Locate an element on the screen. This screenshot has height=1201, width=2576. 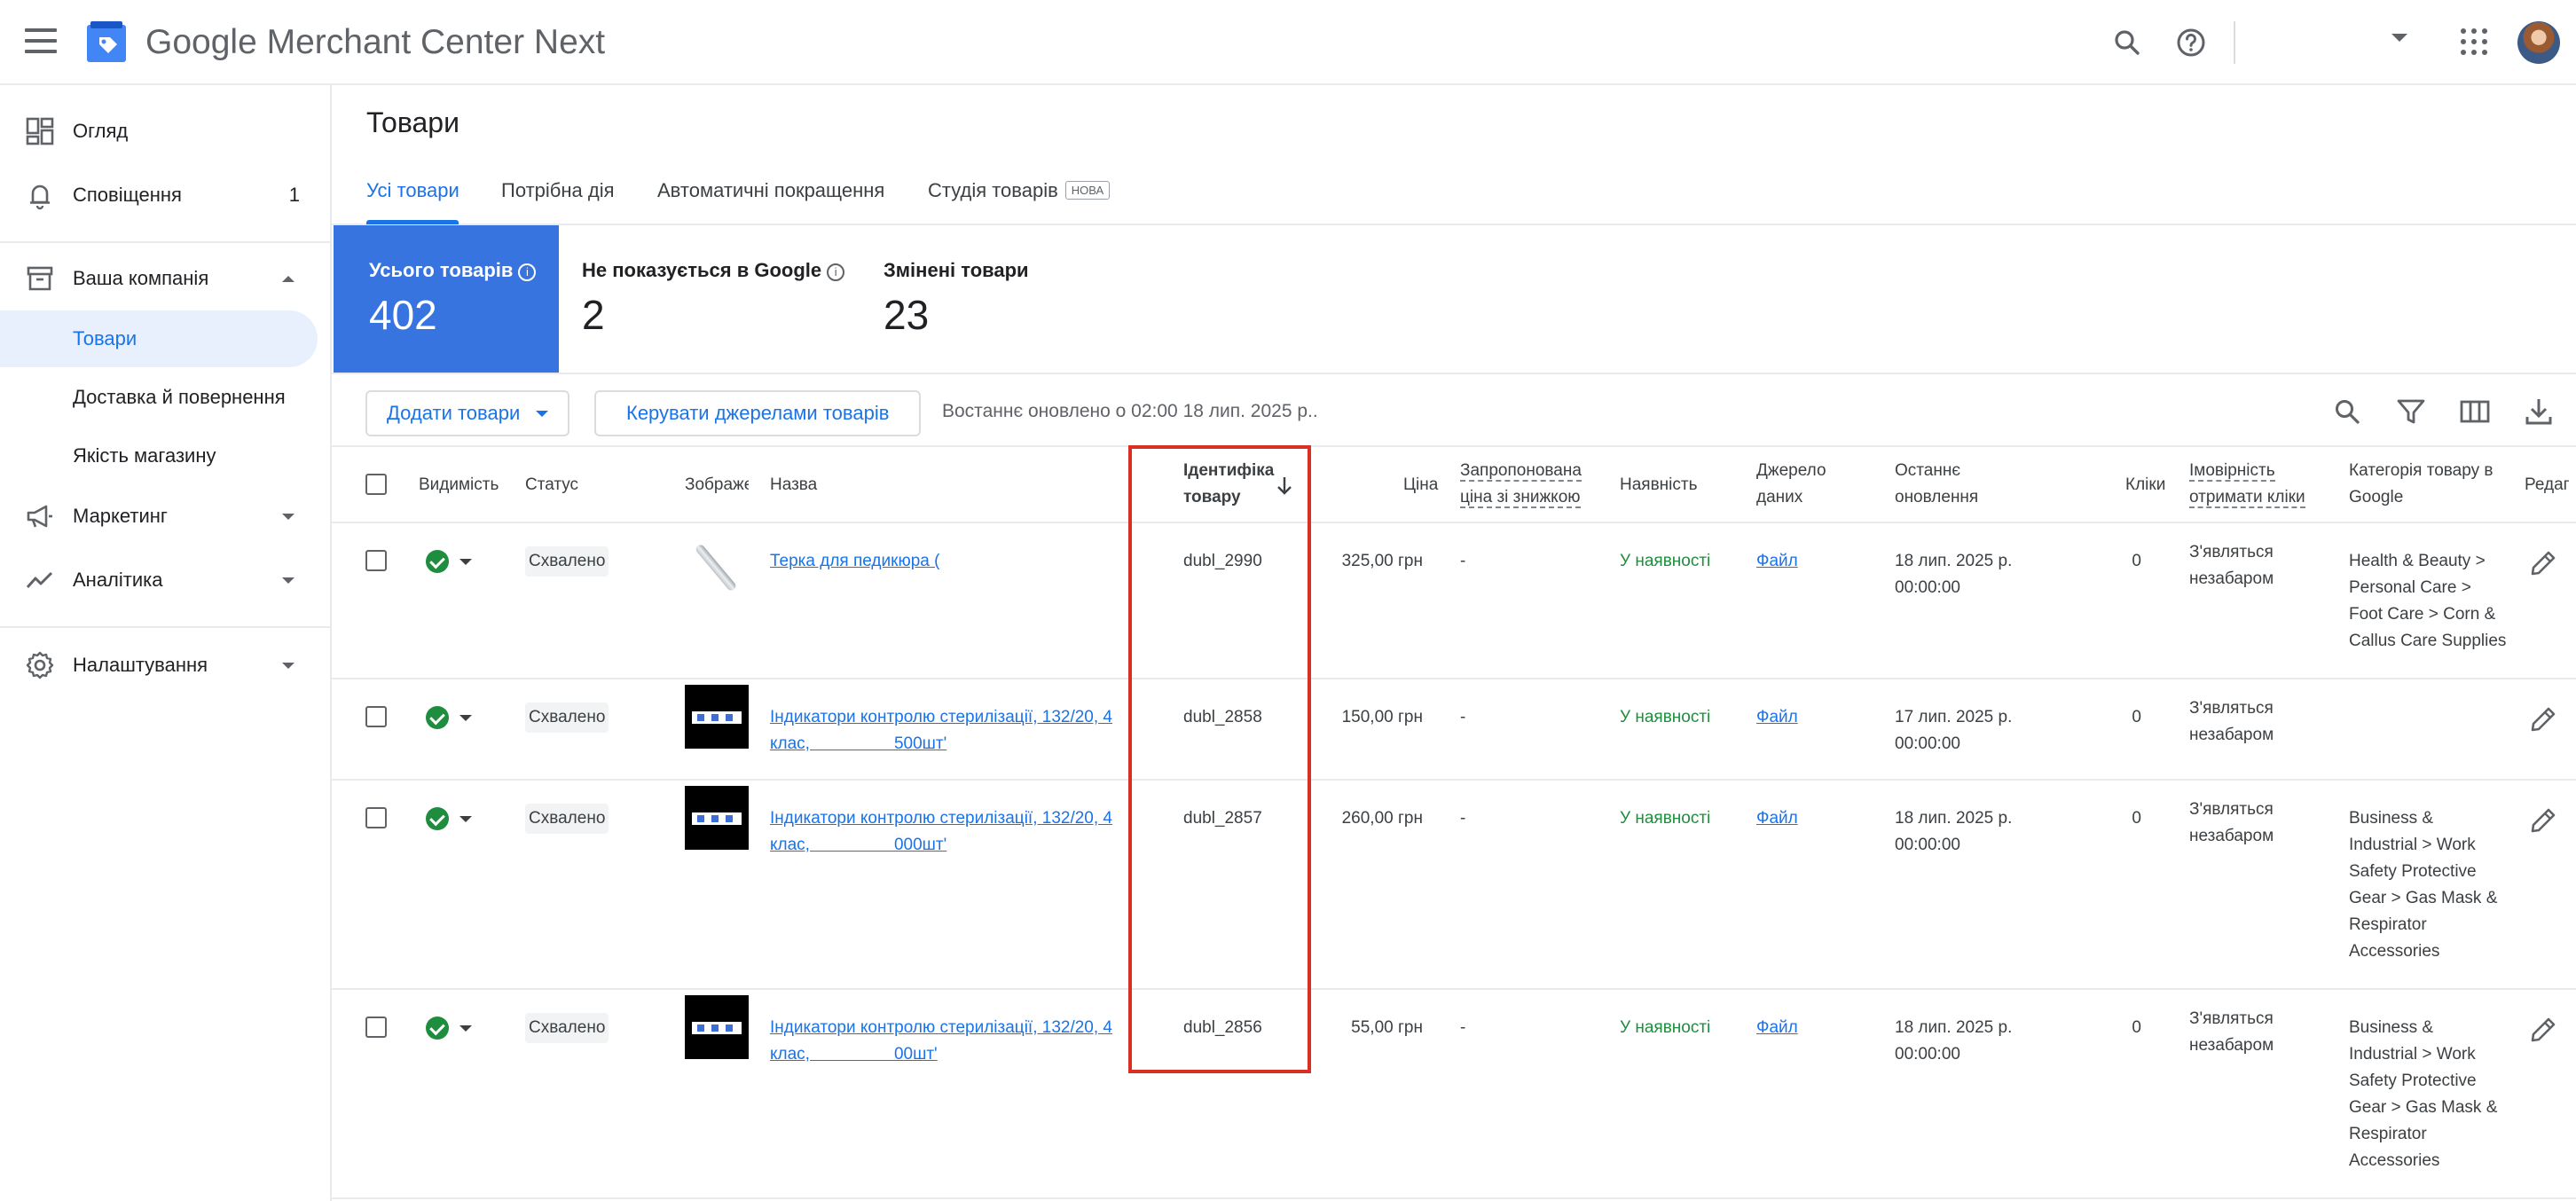
header-visibility: Видимість is located at coordinates (459, 485).